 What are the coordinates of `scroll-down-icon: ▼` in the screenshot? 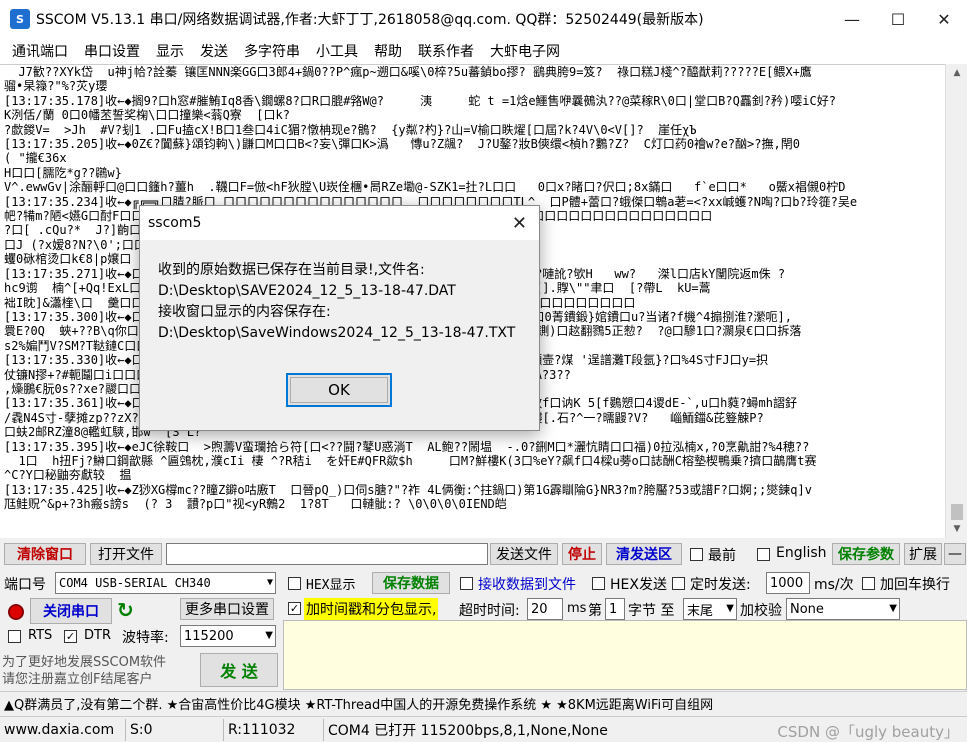 It's located at (956, 529).